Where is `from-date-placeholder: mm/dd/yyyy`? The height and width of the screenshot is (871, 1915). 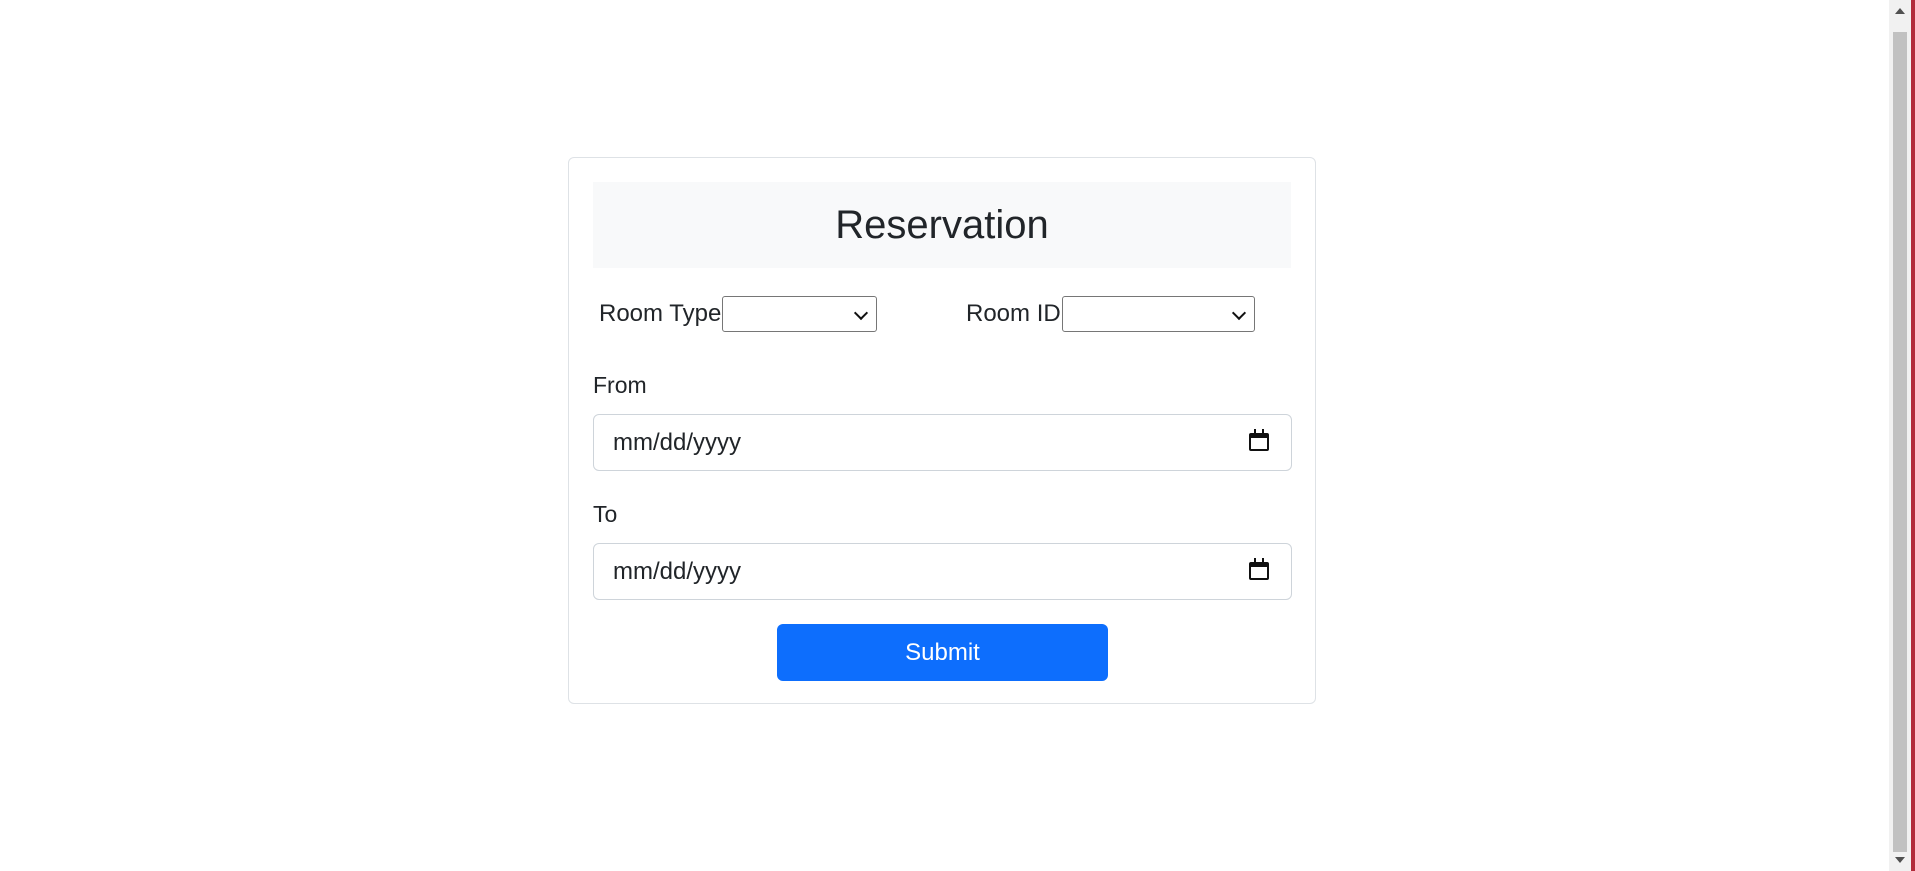 from-date-placeholder: mm/dd/yyyy is located at coordinates (677, 442).